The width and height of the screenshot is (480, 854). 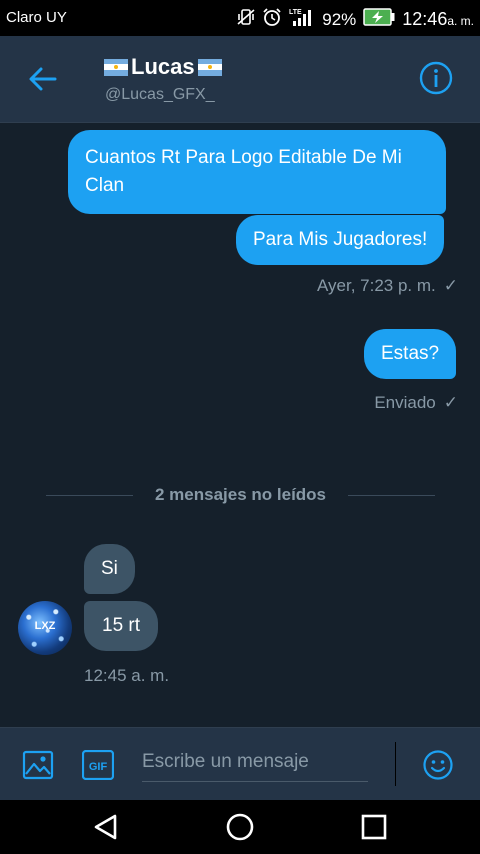 What do you see at coordinates (240, 79) in the screenshot?
I see `conversation-header: Lucas @Lucas_GFX_` at bounding box center [240, 79].